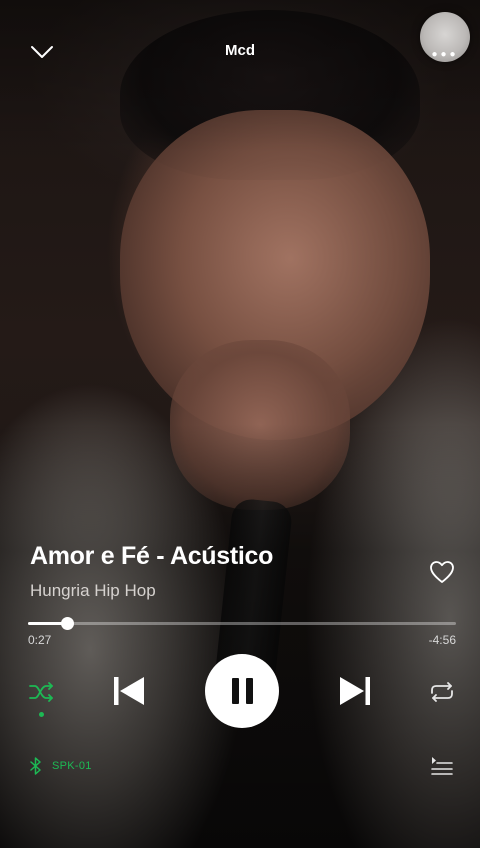 The image size is (480, 848). I want to click on pause-icon, so click(242, 691).